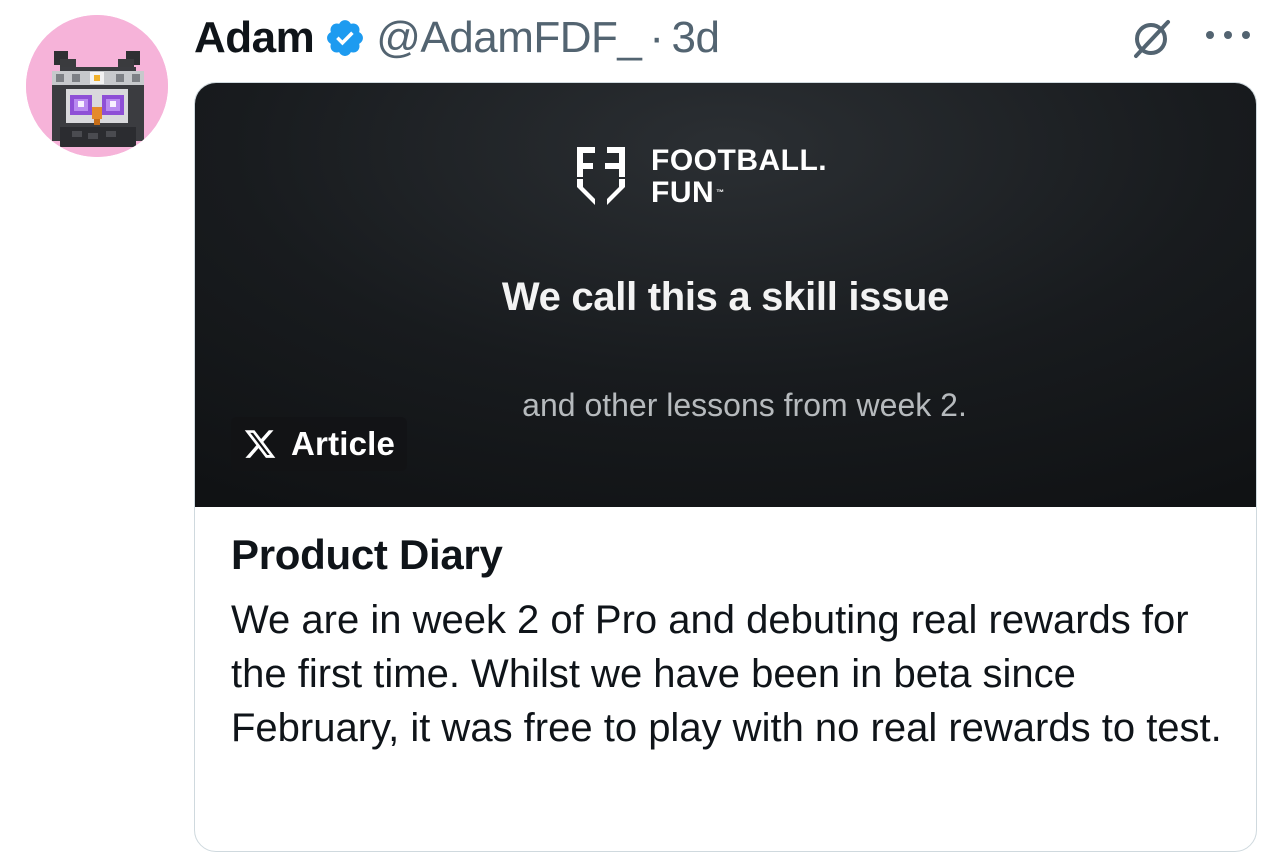 The image size is (1284, 864). I want to click on author-handle: @AdamFDF_, so click(509, 38).